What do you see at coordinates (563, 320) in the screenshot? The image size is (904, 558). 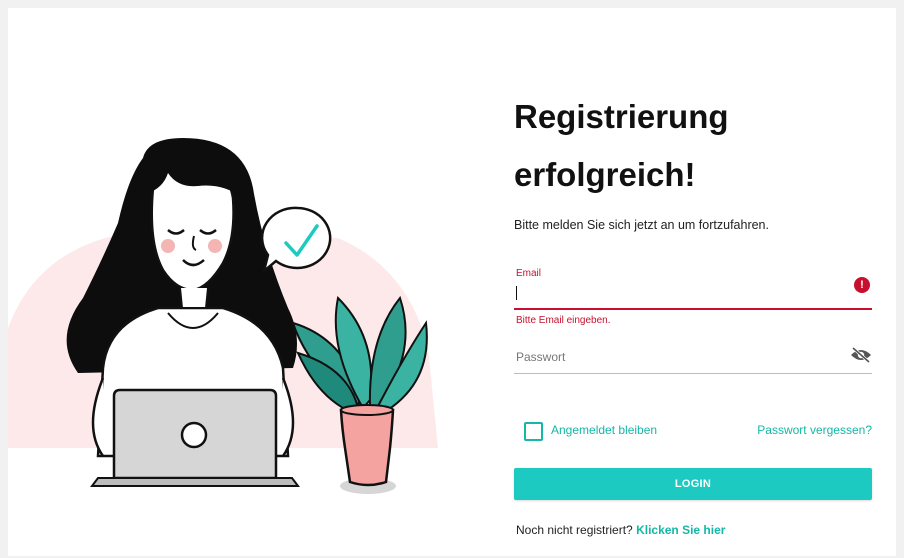 I see `email-error-message: Bitte Email eingeben.` at bounding box center [563, 320].